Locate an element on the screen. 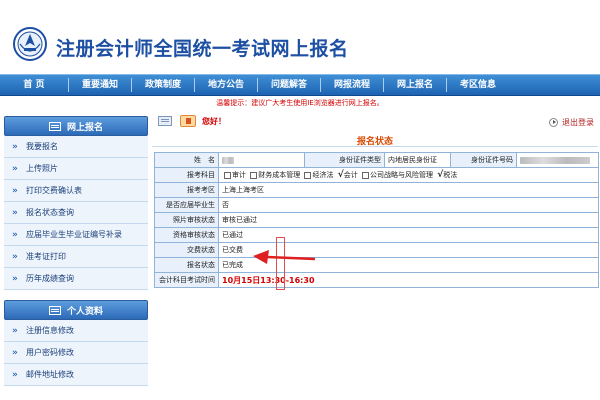  nav-notices: 重要通知 is located at coordinates (100, 85).